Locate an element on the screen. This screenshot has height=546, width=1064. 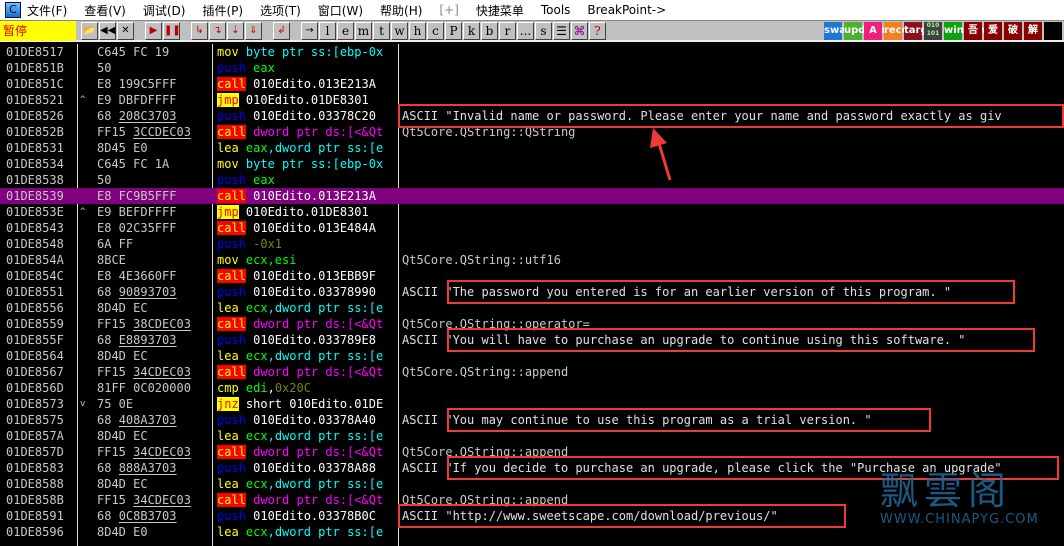
watermark: 飘雲阁 WWW.CHINAPYG.COM is located at coordinates (959, 498).